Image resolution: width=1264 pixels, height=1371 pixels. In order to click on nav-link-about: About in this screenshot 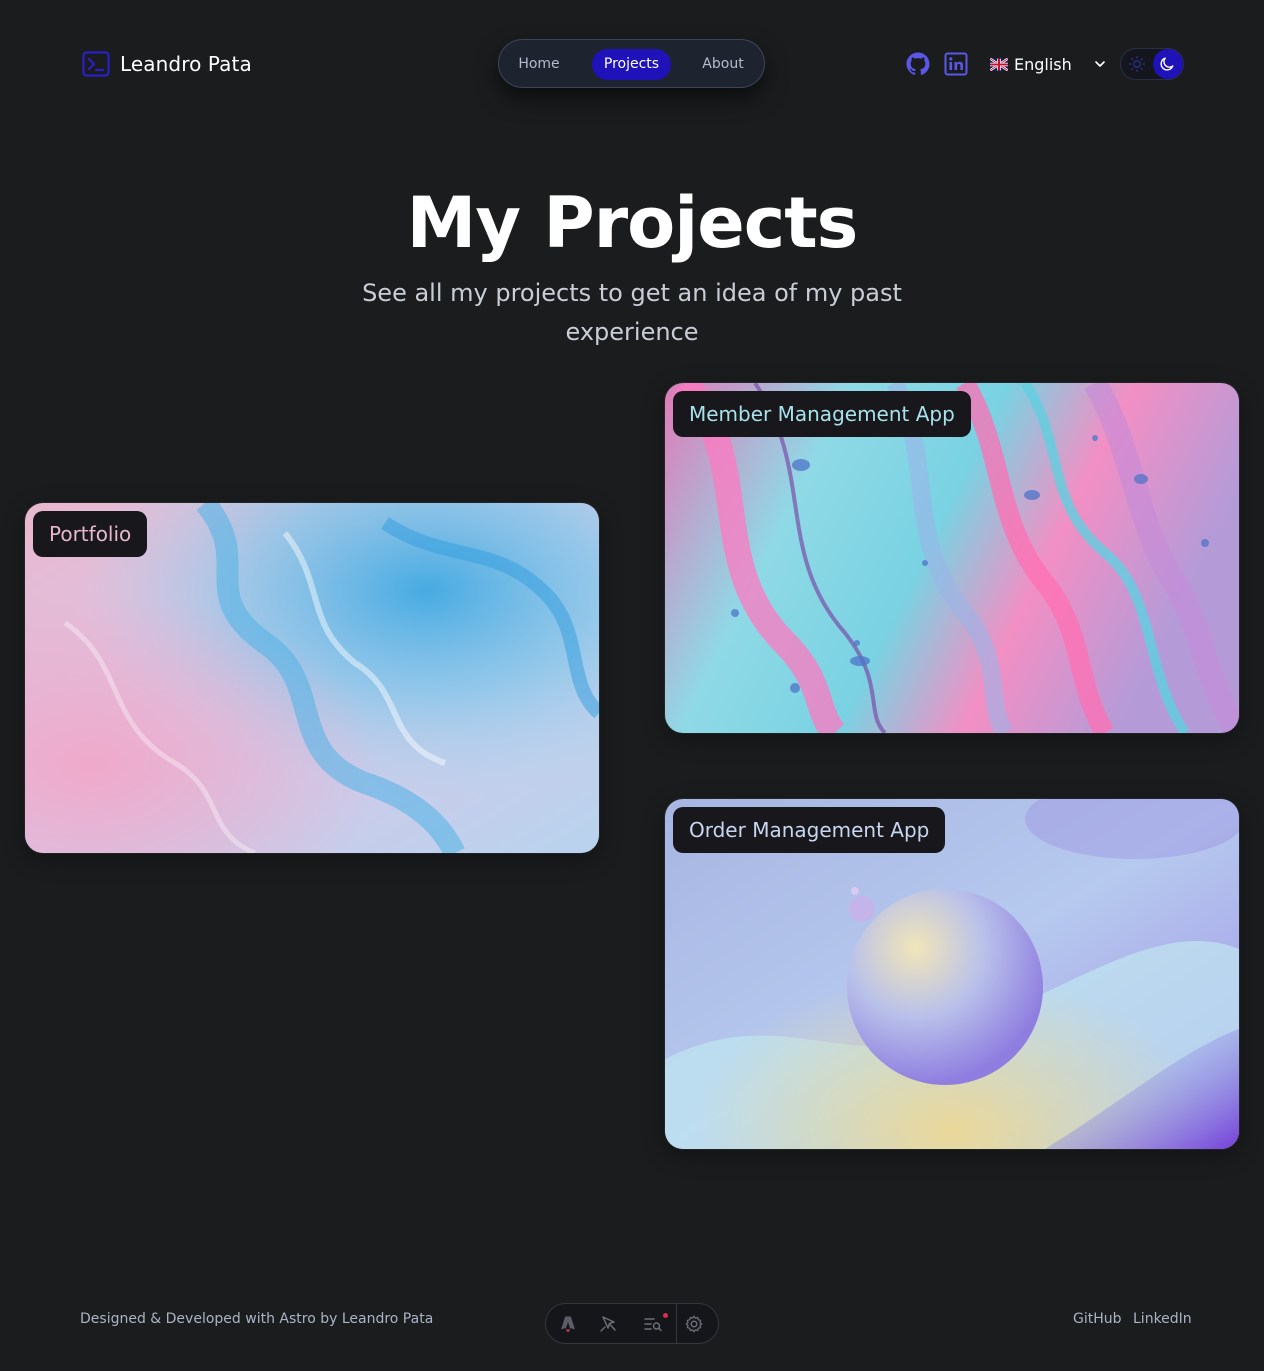, I will do `click(723, 64)`.